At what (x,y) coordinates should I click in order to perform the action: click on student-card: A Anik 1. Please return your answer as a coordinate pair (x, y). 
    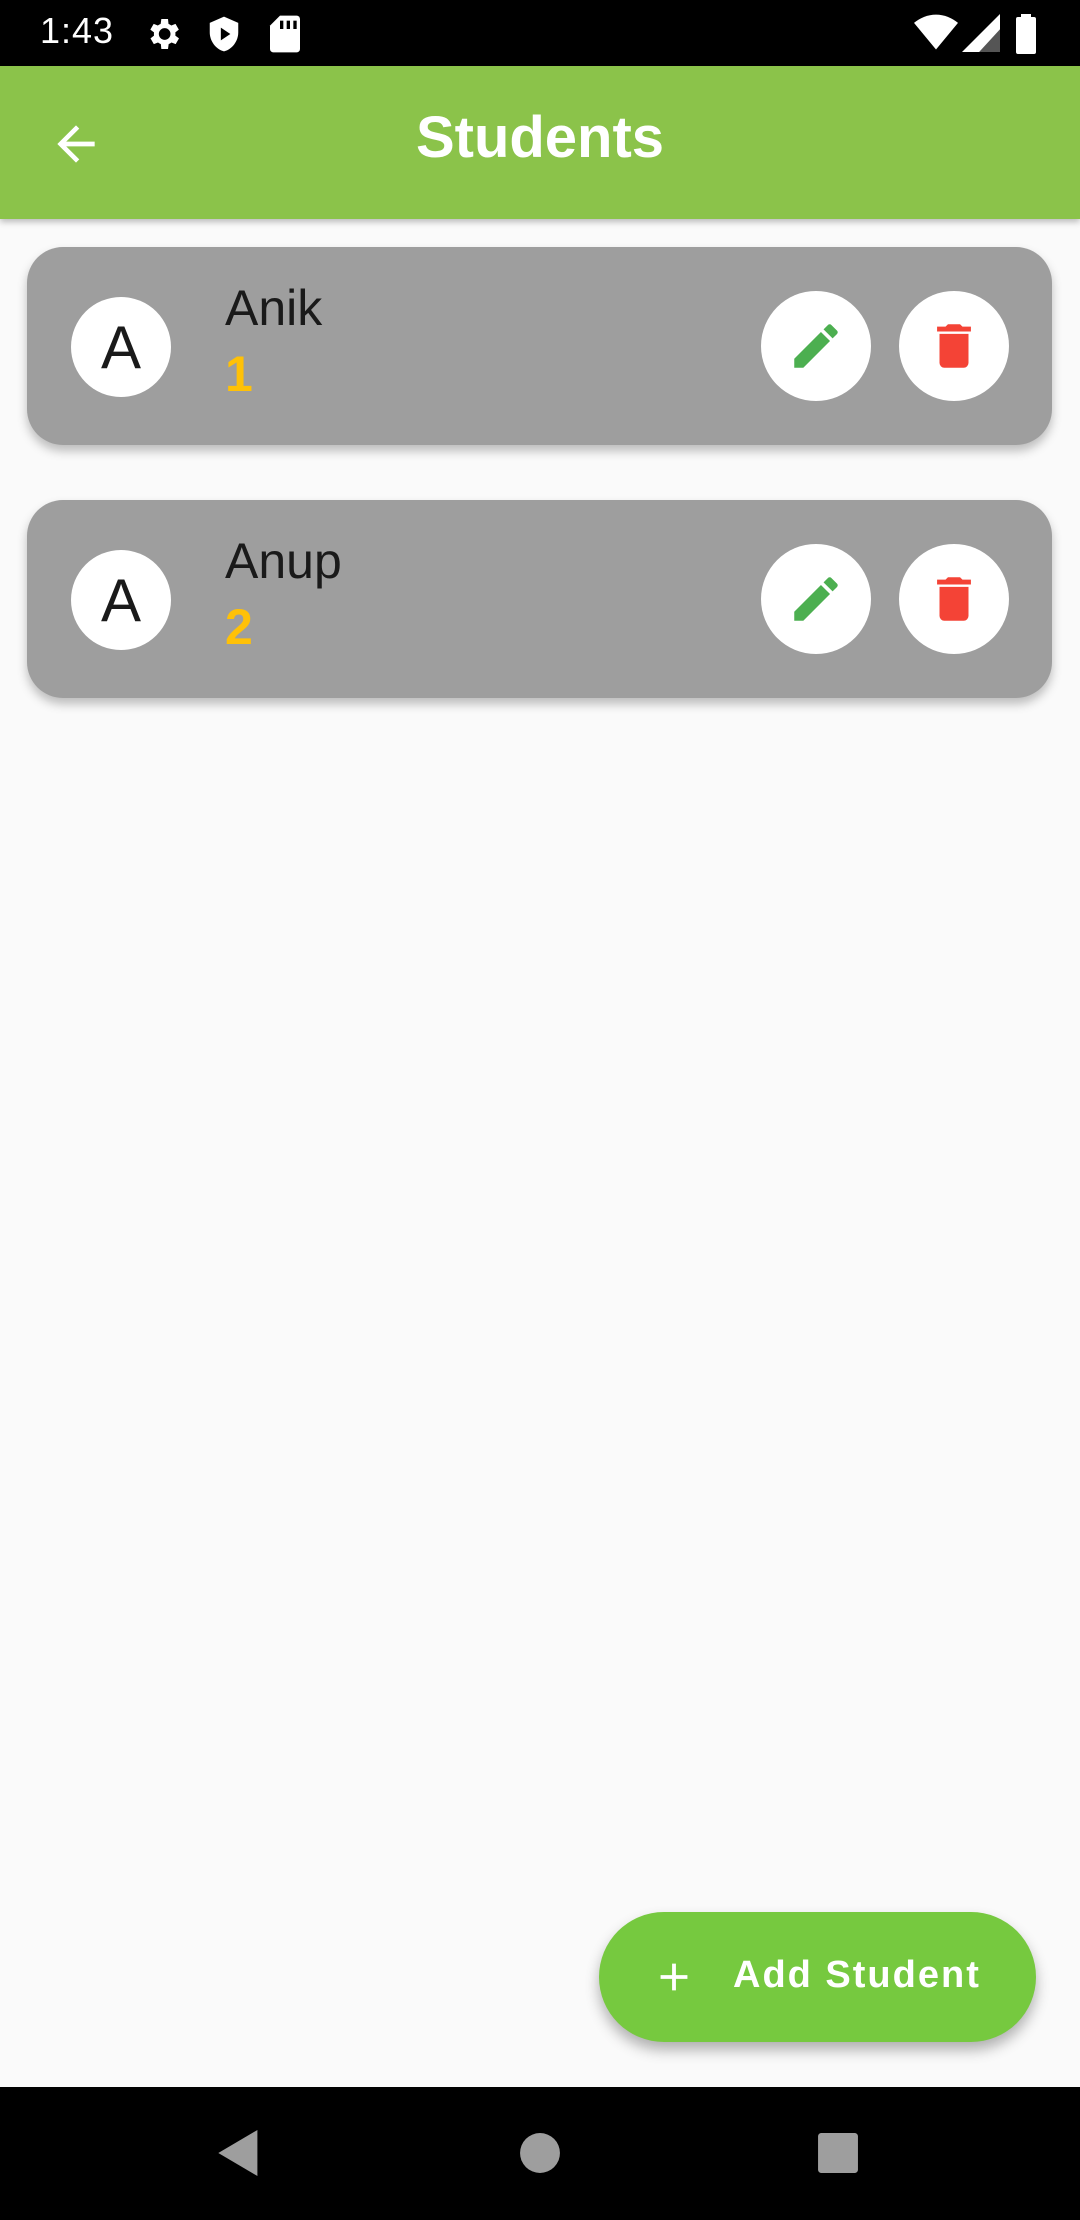
    Looking at the image, I should click on (539, 346).